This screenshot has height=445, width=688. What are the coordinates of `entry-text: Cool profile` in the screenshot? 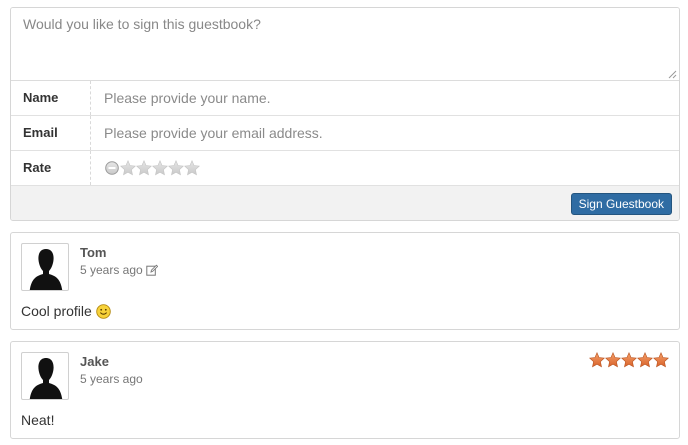 It's located at (56, 311).